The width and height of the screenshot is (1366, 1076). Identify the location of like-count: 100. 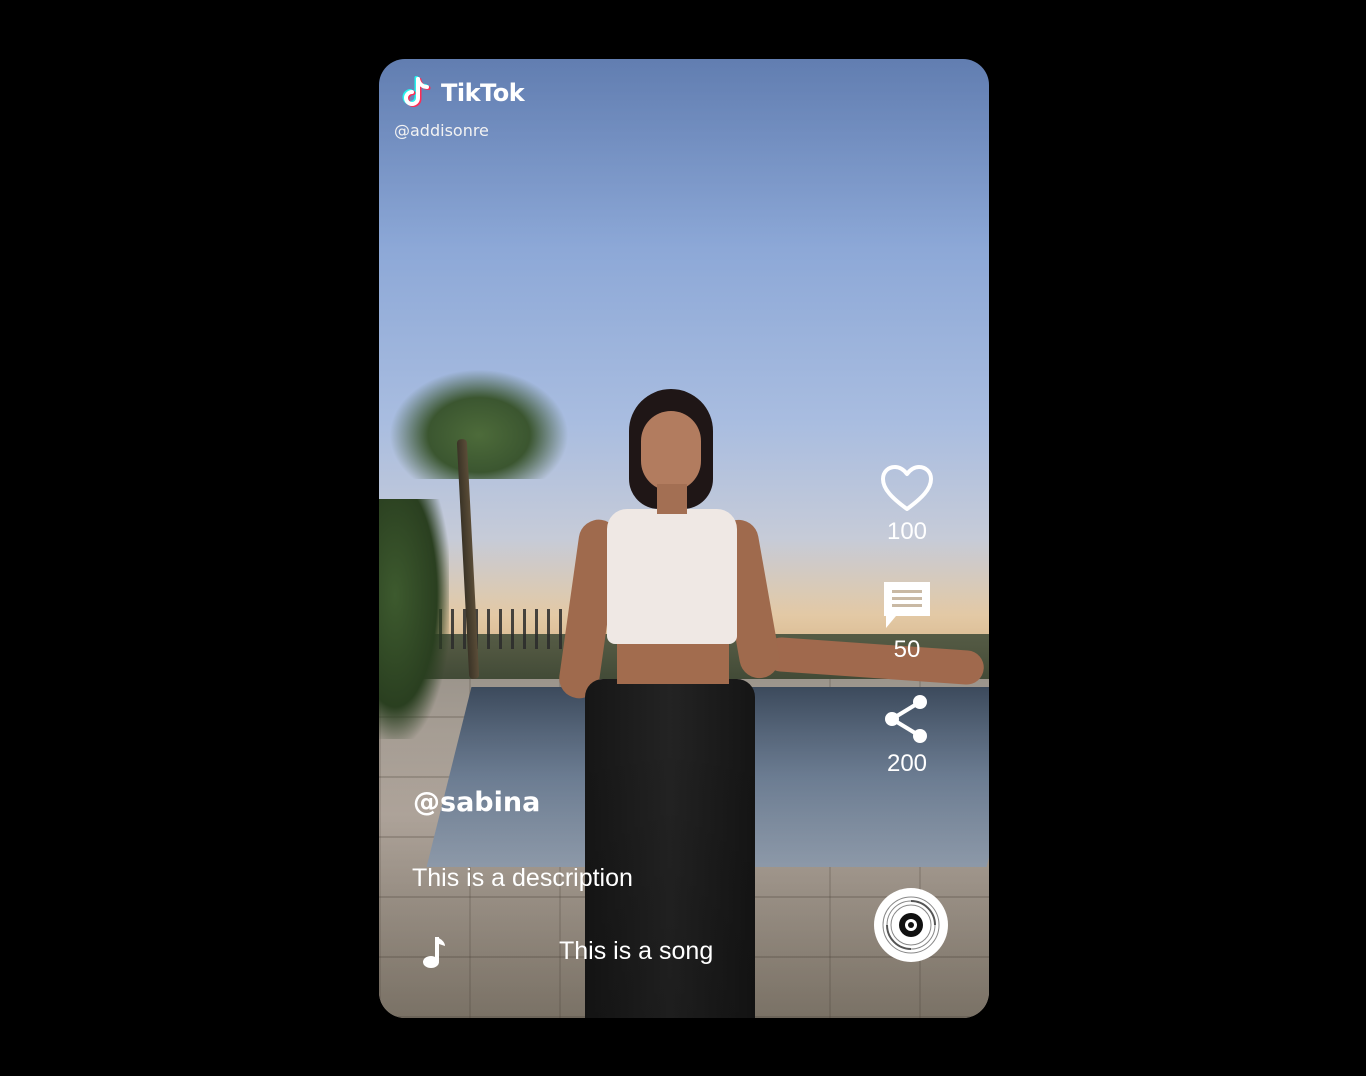
(907, 531).